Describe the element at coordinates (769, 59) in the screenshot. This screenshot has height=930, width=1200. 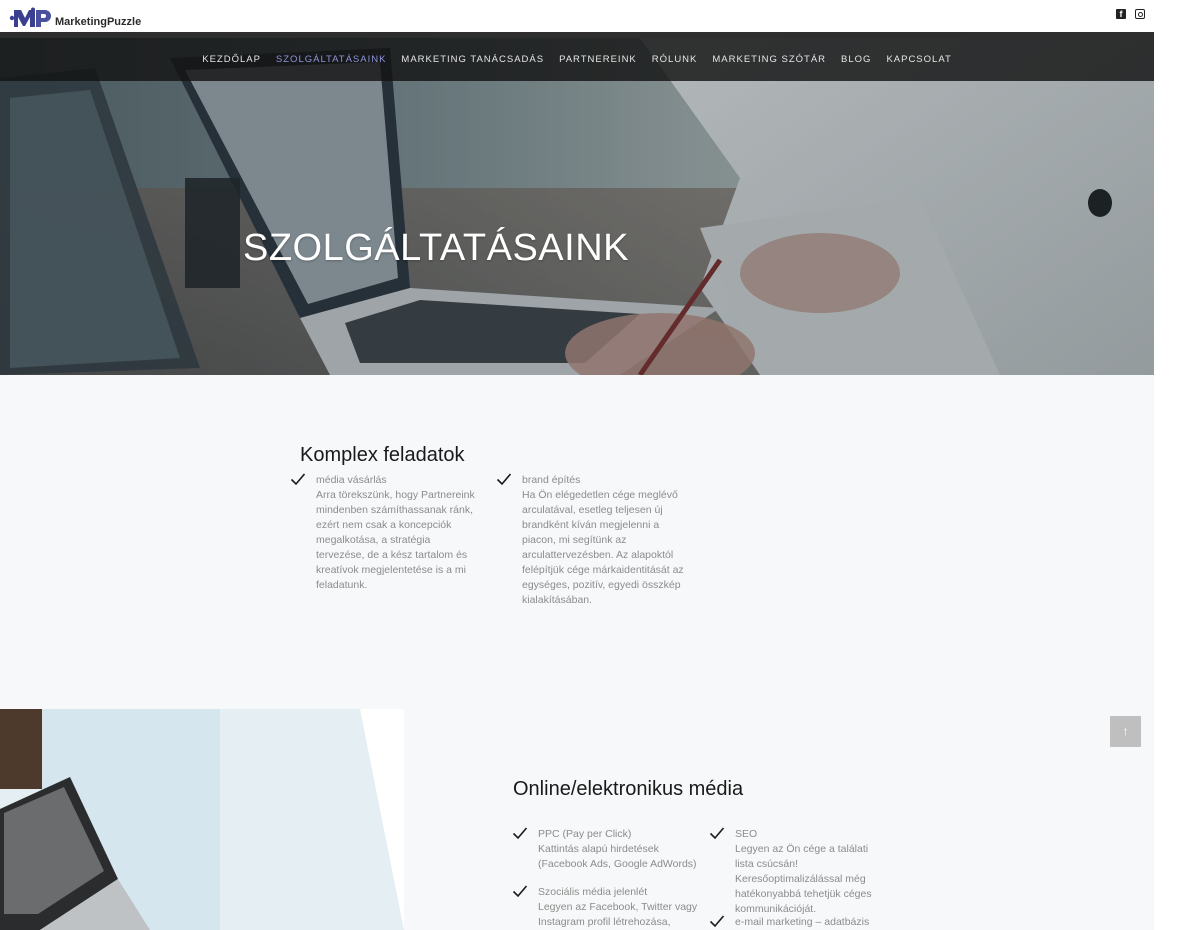
I see `nav-item-marketing-szotar: MARKETING SZÓTÁR` at that location.